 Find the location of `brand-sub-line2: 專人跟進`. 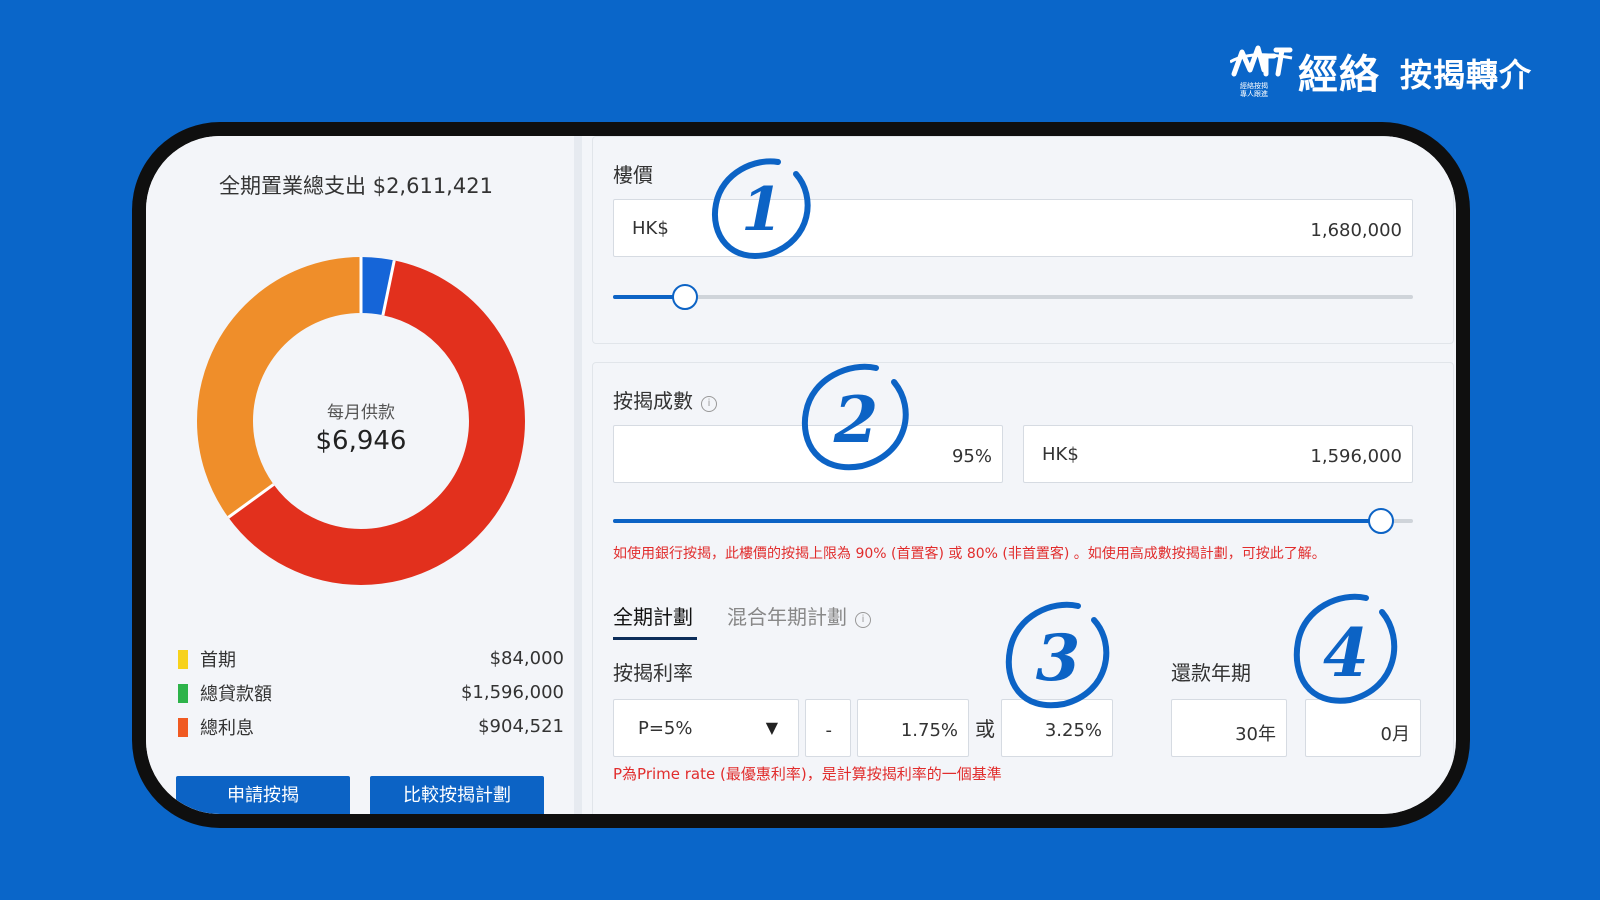

brand-sub-line2: 專人跟進 is located at coordinates (1254, 94).